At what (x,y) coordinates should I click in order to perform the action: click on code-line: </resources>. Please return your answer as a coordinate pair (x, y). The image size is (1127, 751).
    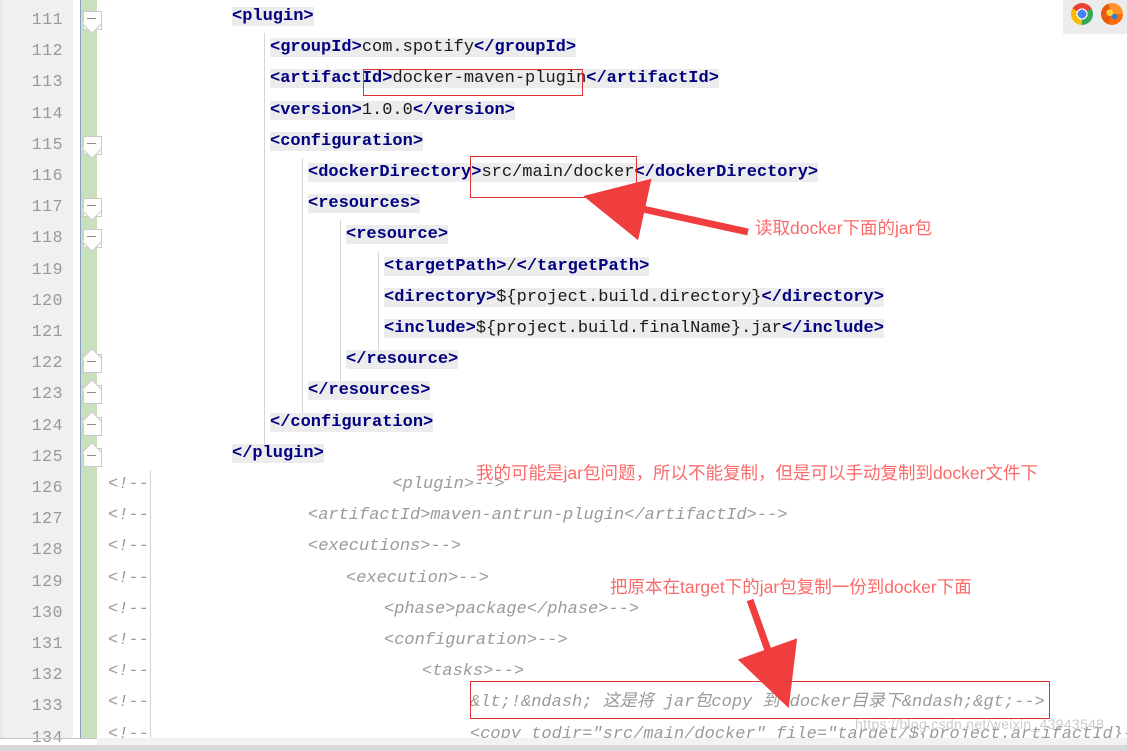
    Looking at the image, I should click on (369, 391).